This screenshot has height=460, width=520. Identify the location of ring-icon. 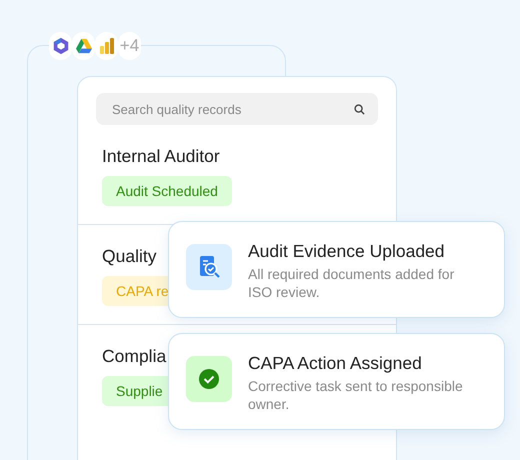
(61, 46).